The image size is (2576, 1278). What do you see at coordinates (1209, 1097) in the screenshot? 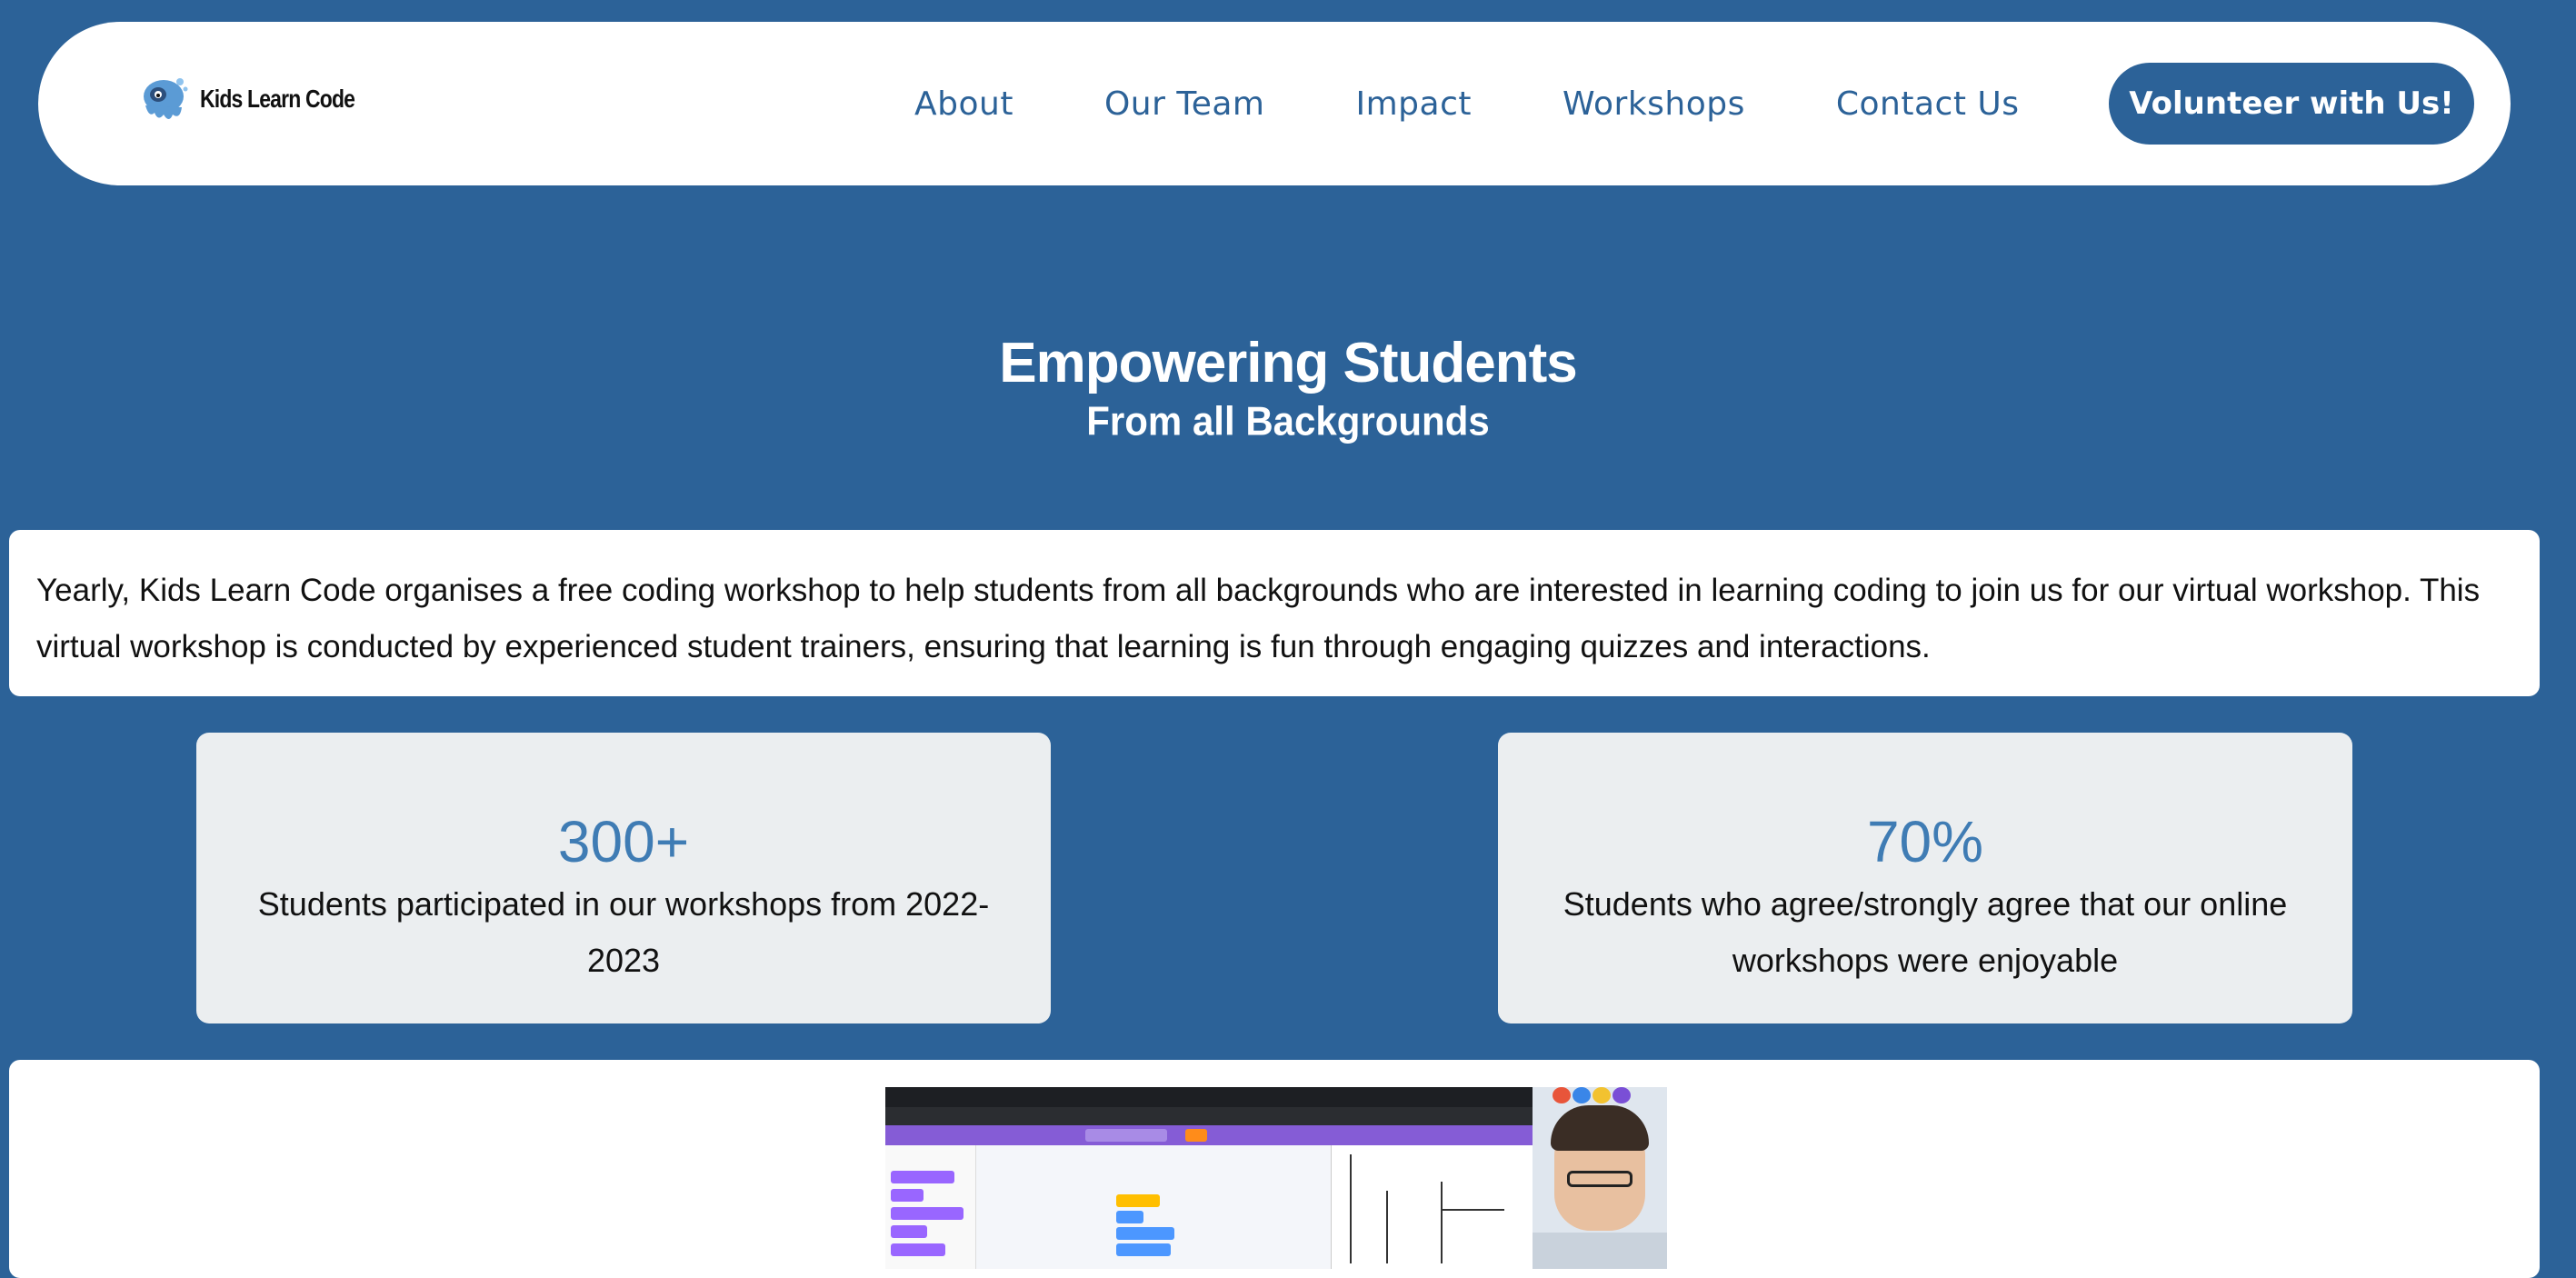
I see `browser-tabs-graphic` at bounding box center [1209, 1097].